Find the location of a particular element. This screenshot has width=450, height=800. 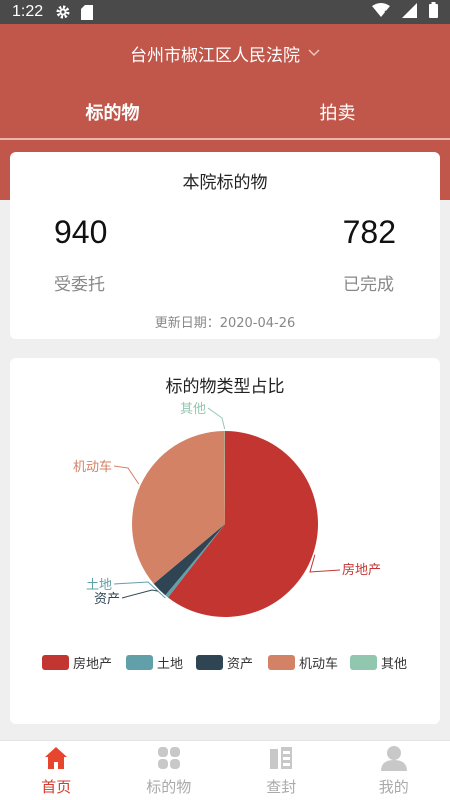

entrusted-count: 940 is located at coordinates (81, 232).